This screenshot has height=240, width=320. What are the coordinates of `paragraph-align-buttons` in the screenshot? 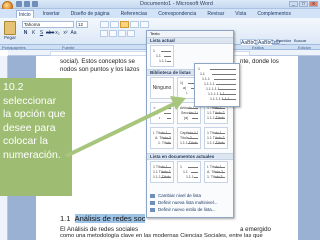 It's located at (117, 33).